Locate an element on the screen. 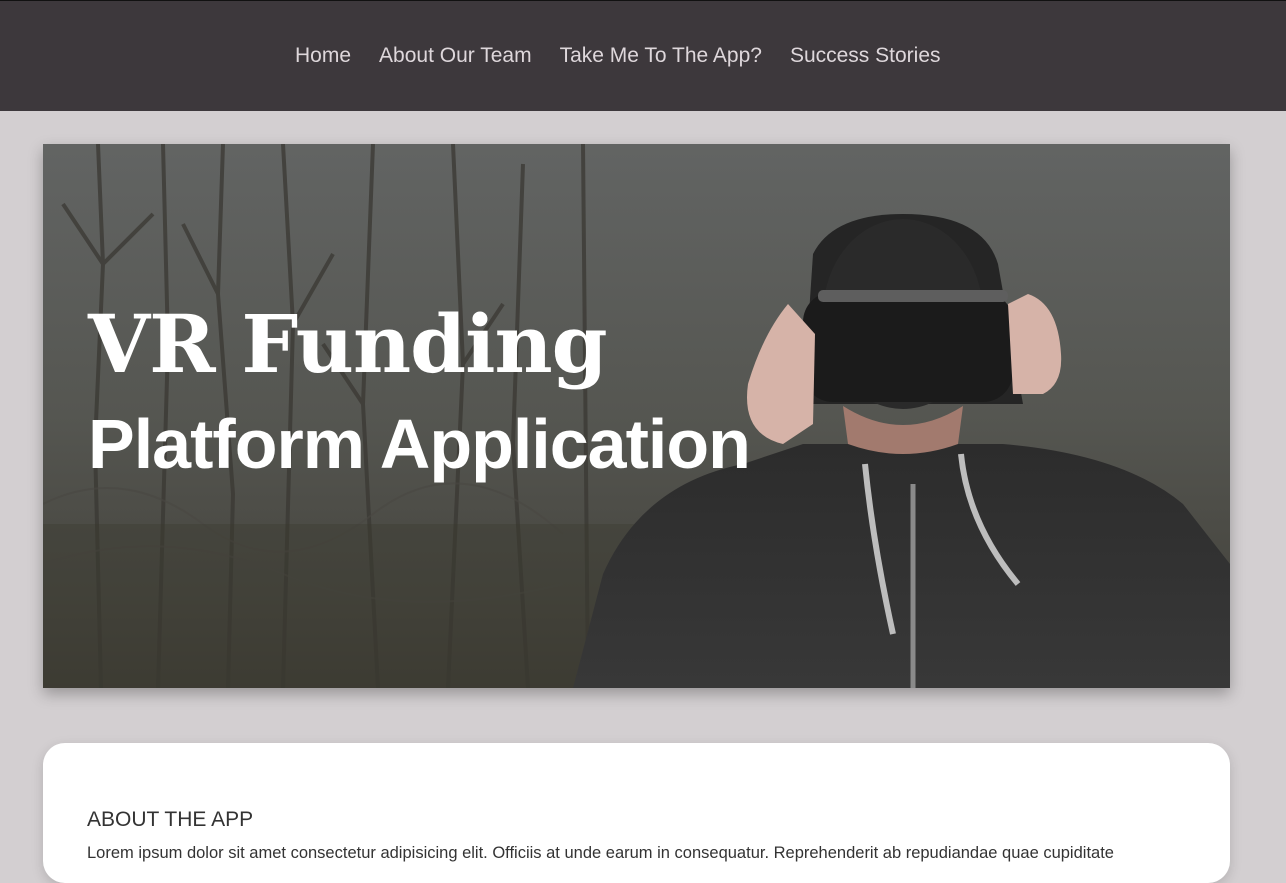  nav-link-app: Take Me To The App? is located at coordinates (661, 55).